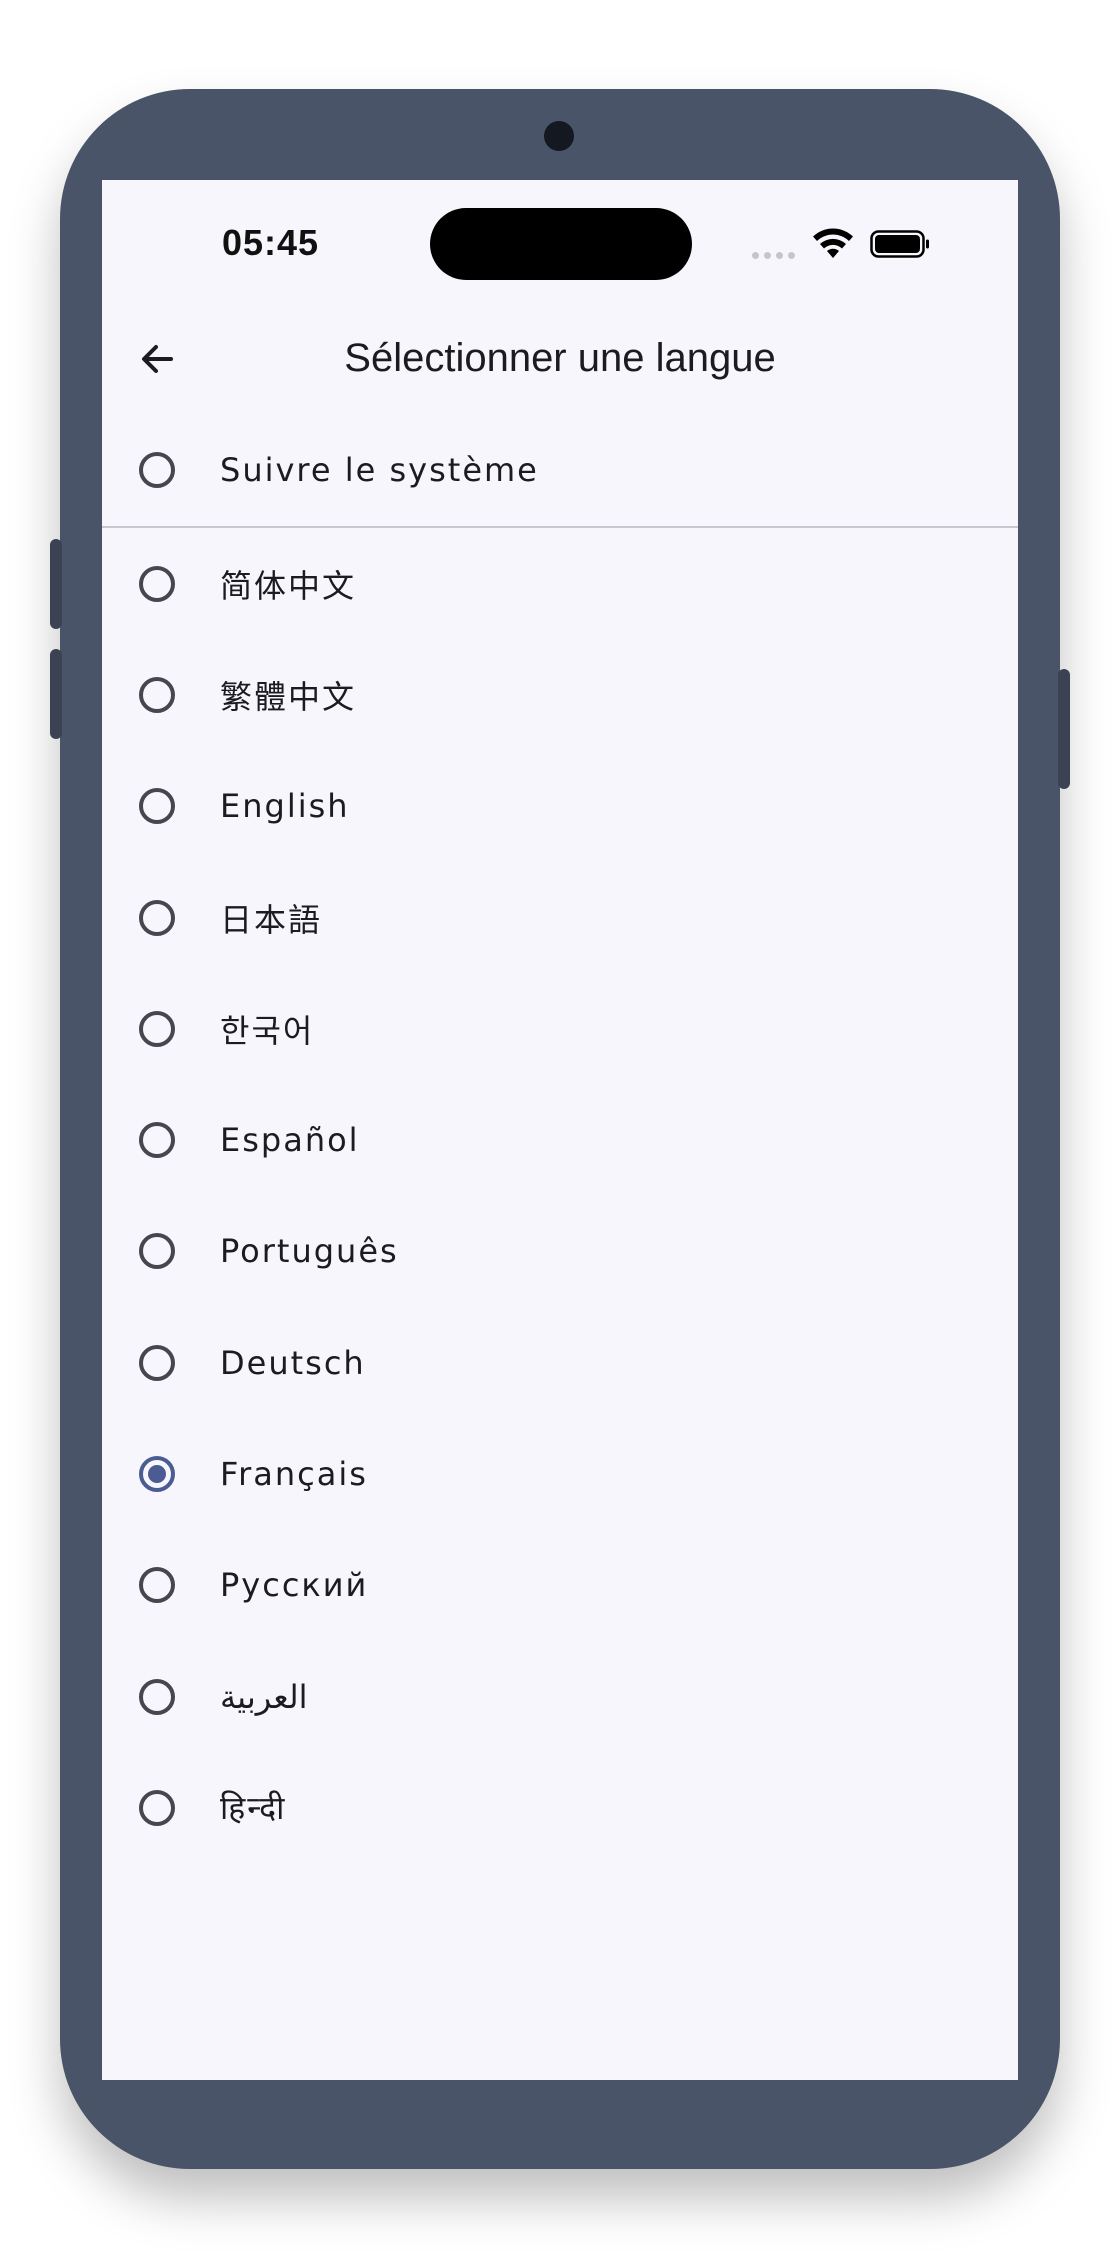  I want to click on language-option: 简体中文, so click(560, 583).